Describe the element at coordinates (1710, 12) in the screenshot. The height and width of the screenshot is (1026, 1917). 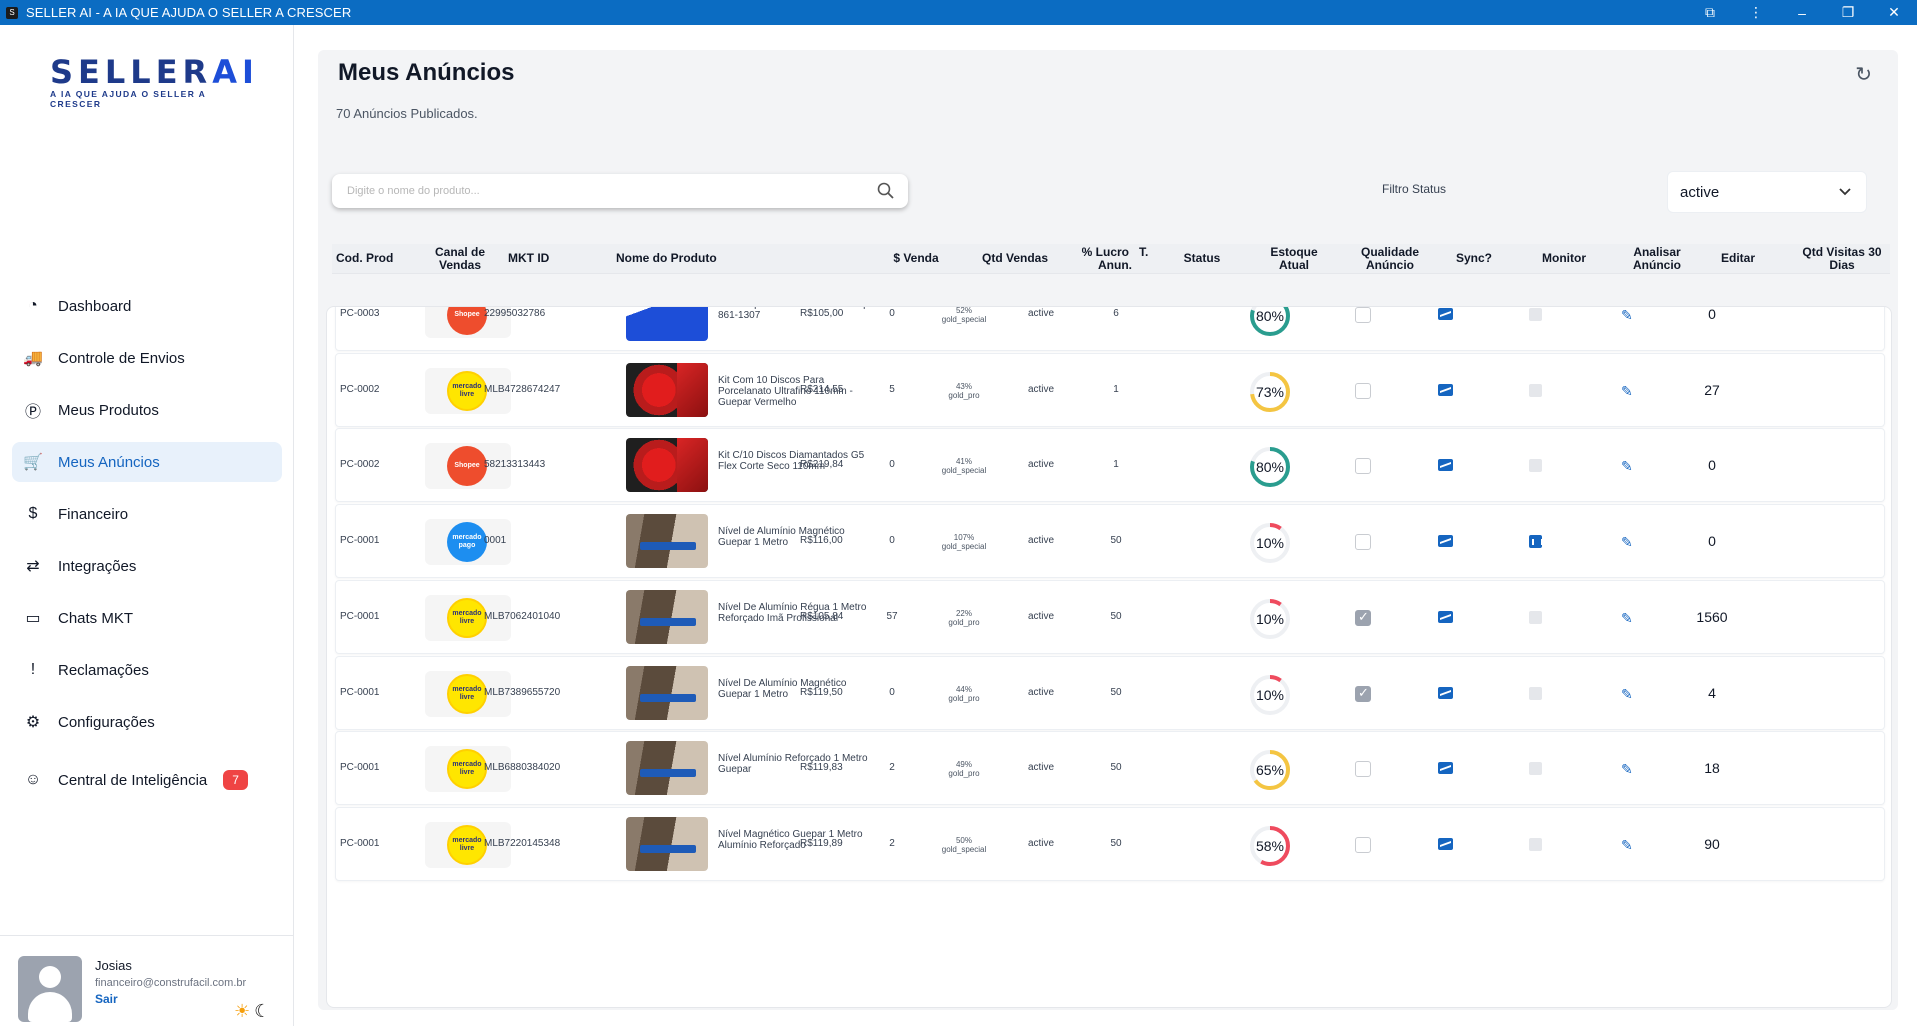
I see `extensions-icon: ⧉` at that location.